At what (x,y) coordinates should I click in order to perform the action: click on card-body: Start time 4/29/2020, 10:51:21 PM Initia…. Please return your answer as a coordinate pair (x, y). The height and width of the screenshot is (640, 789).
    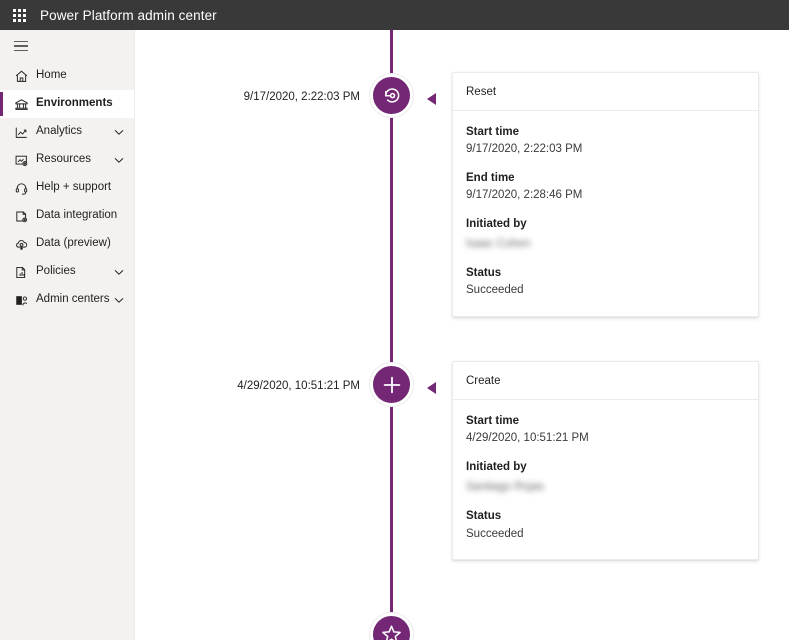
    Looking at the image, I should click on (605, 479).